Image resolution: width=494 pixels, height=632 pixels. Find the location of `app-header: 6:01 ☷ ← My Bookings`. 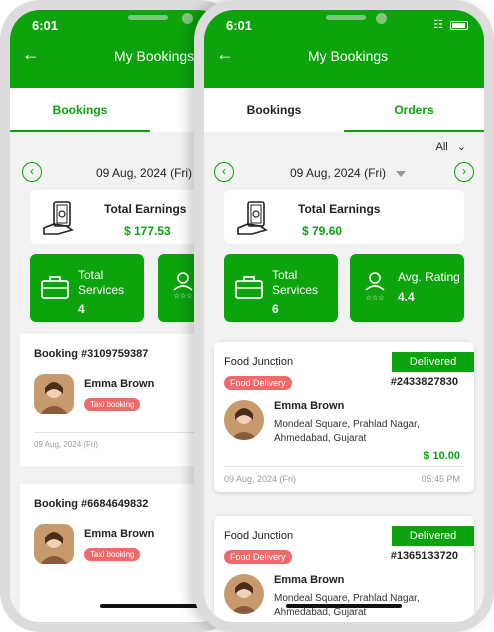

app-header: 6:01 ☷ ← My Bookings is located at coordinates (344, 49).